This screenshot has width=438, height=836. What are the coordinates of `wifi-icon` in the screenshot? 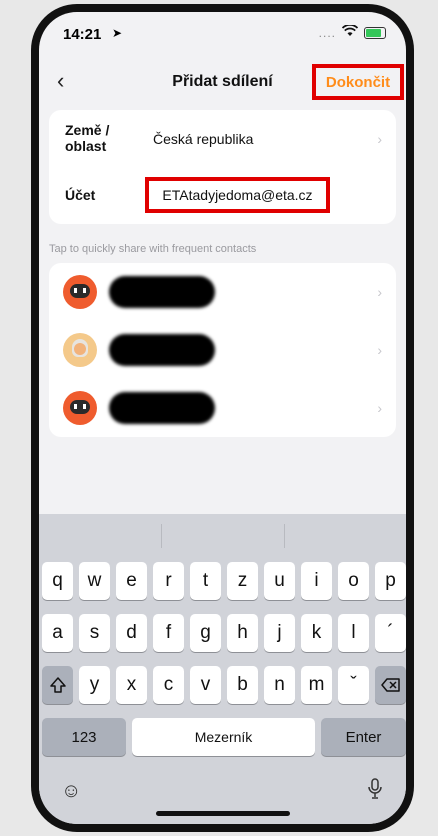 It's located at (350, 32).